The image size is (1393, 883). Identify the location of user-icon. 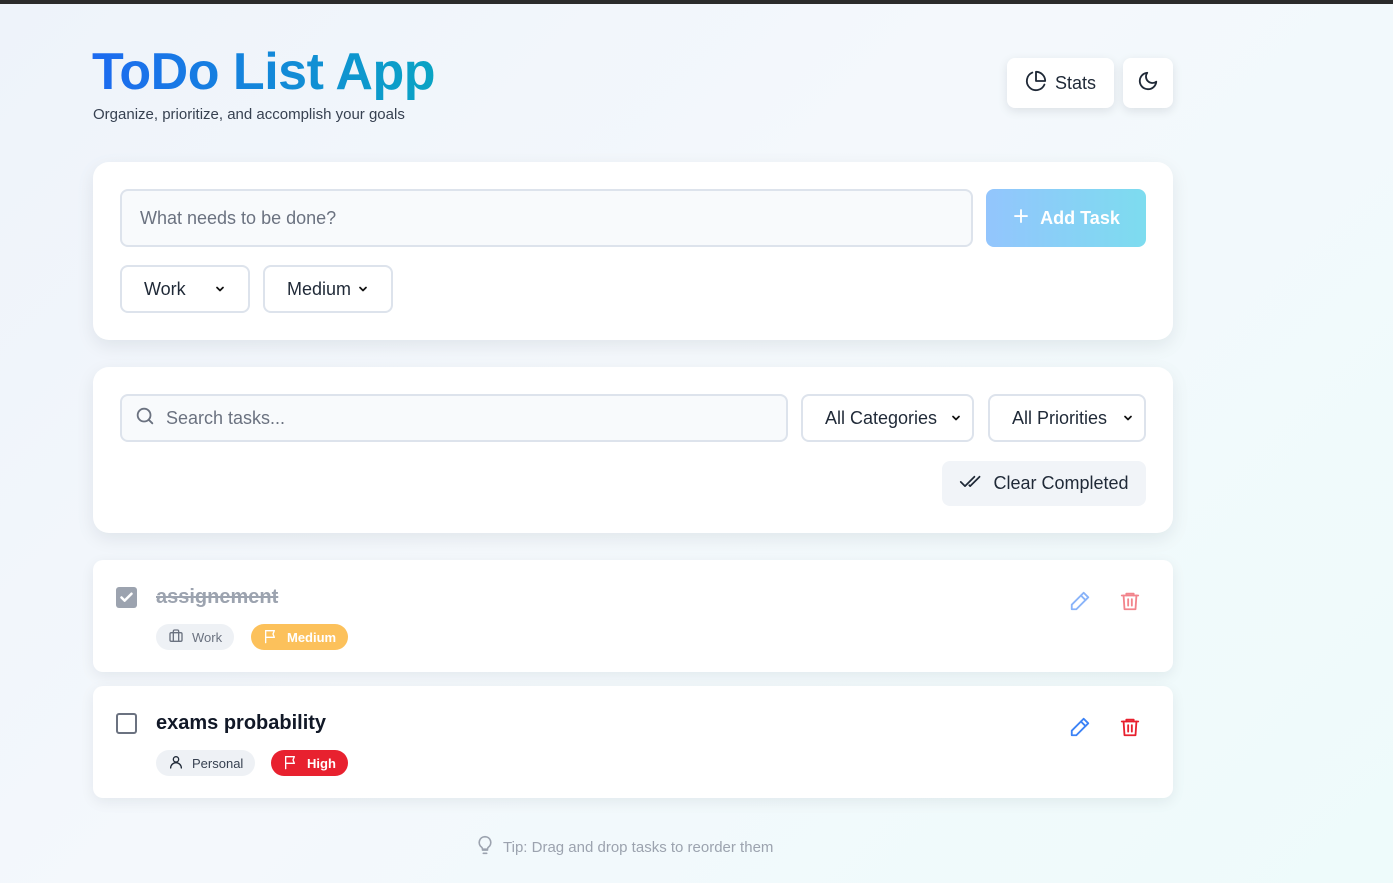
(176, 763).